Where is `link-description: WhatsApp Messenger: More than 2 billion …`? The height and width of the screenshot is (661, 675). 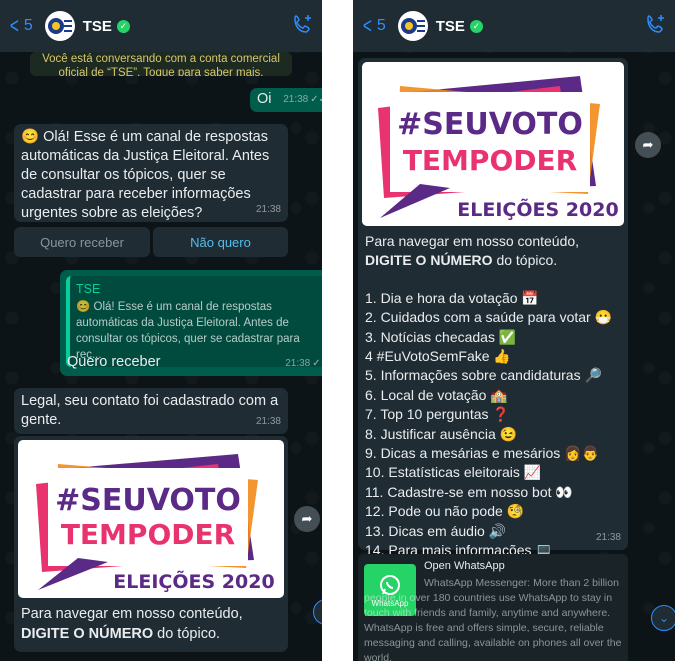
link-description: WhatsApp Messenger: More than 2 billion … is located at coordinates (493, 619).